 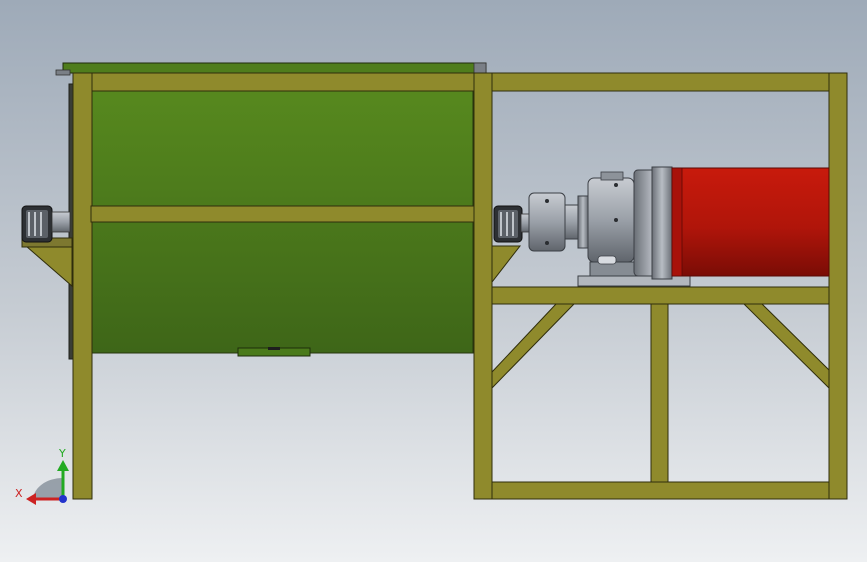 I want to click on frame-bottom-rail, so click(x=660, y=490).